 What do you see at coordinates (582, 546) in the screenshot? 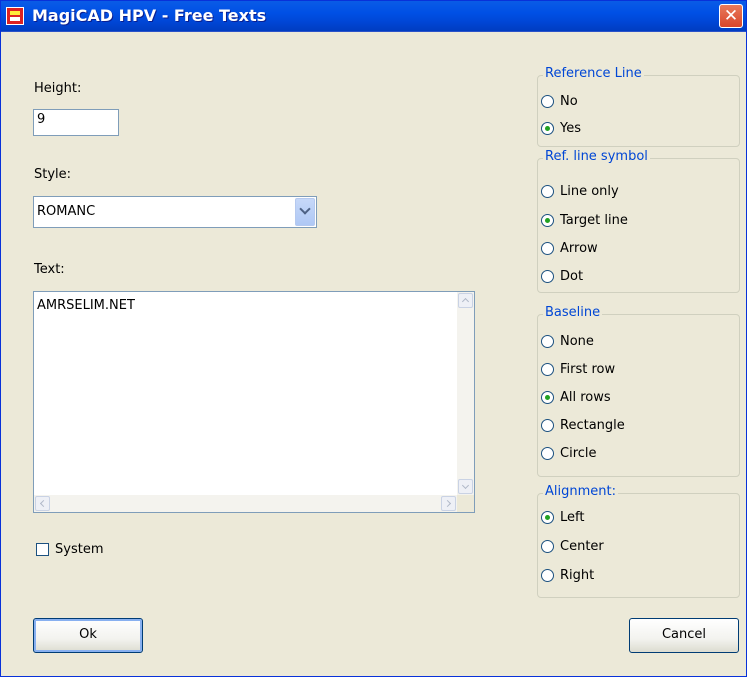
I see `radio-label: Center` at bounding box center [582, 546].